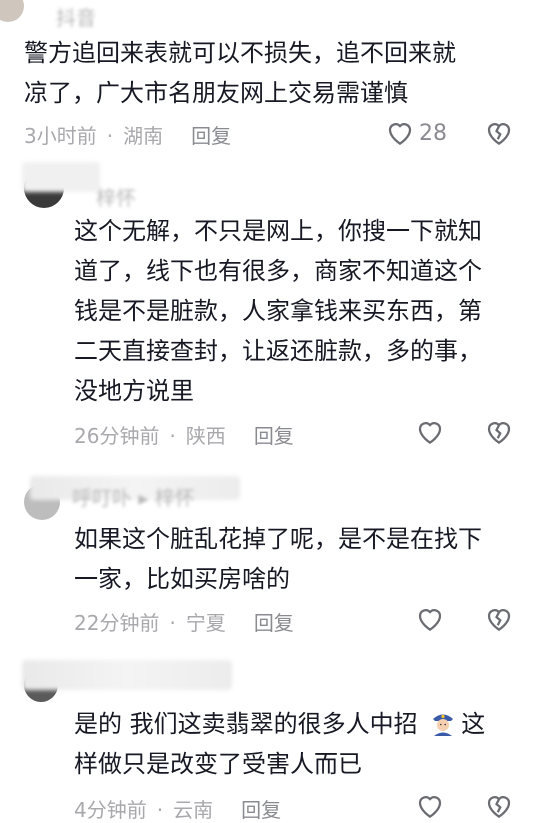  I want to click on location: 宁夏, so click(205, 623).